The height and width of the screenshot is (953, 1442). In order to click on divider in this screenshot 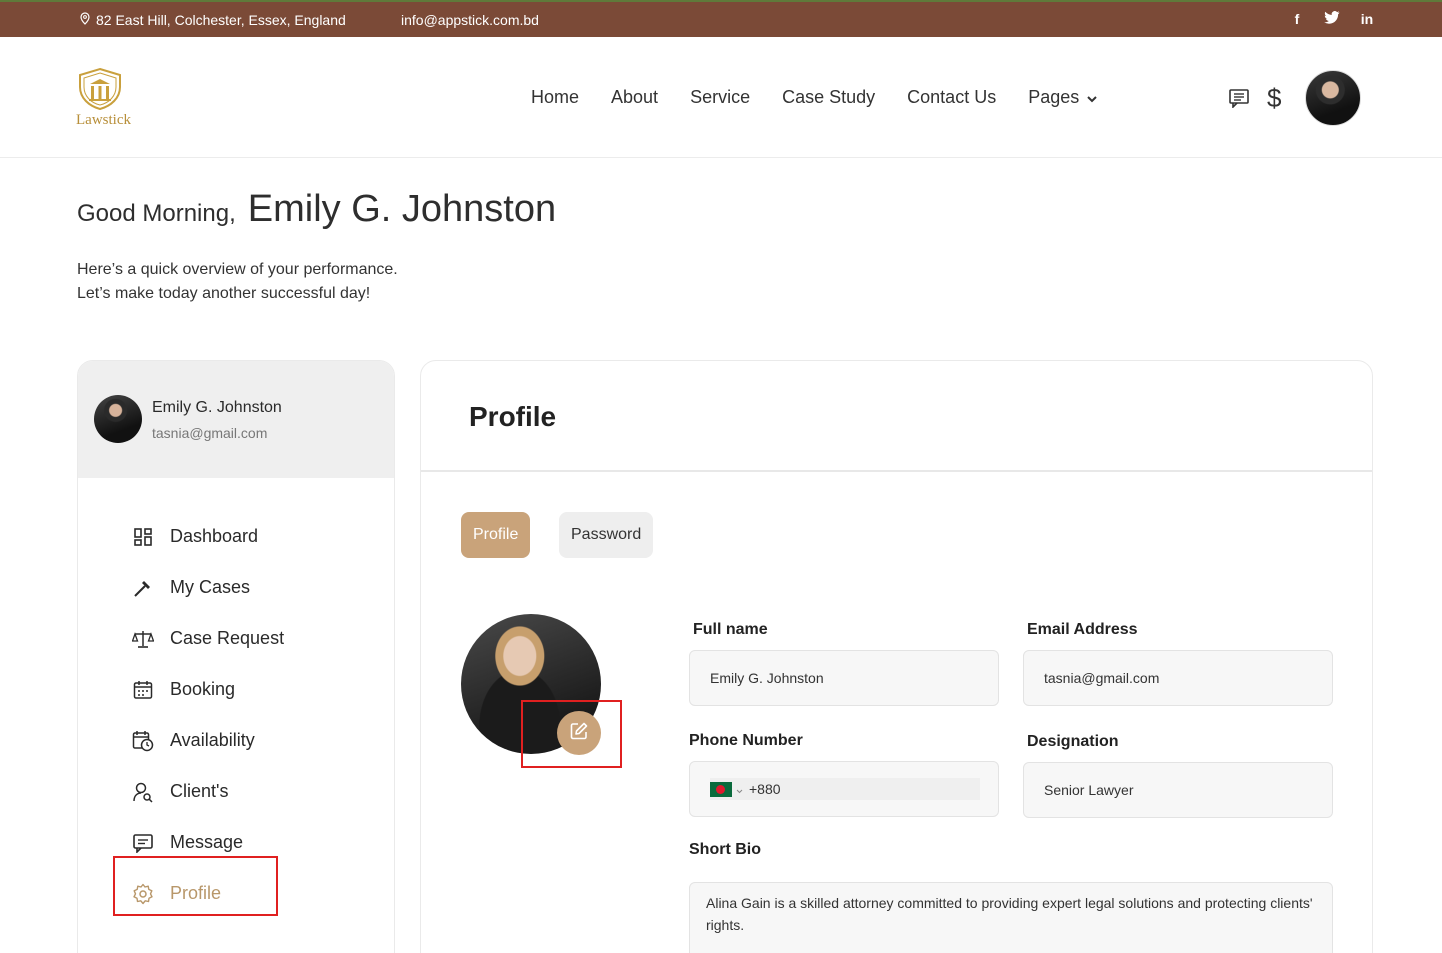, I will do `click(896, 471)`.